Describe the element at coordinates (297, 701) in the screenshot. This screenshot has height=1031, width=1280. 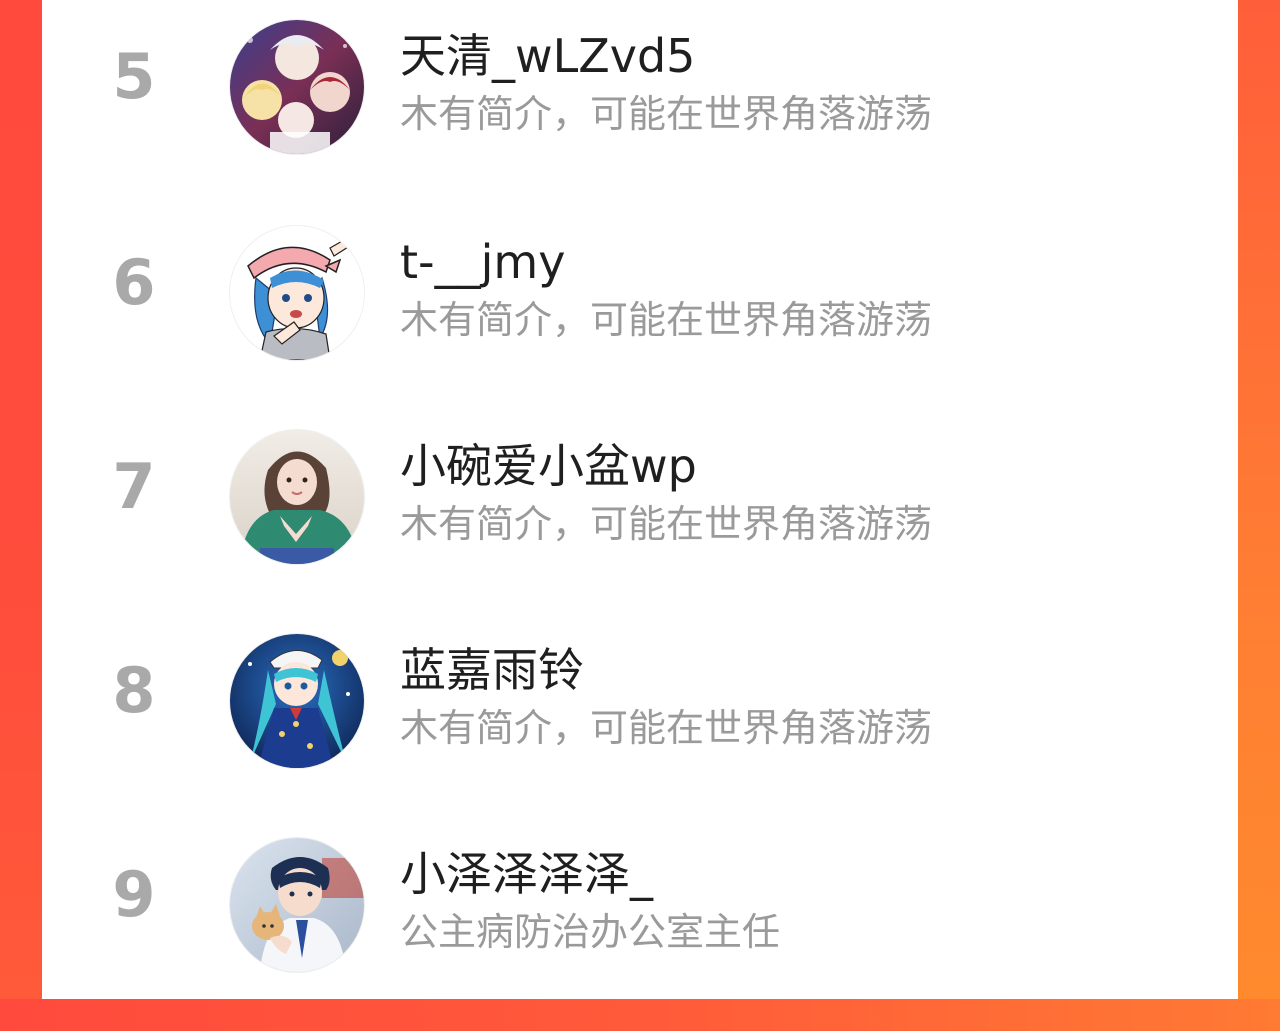
I see `anime-blue-hair-avatar-icon` at that location.